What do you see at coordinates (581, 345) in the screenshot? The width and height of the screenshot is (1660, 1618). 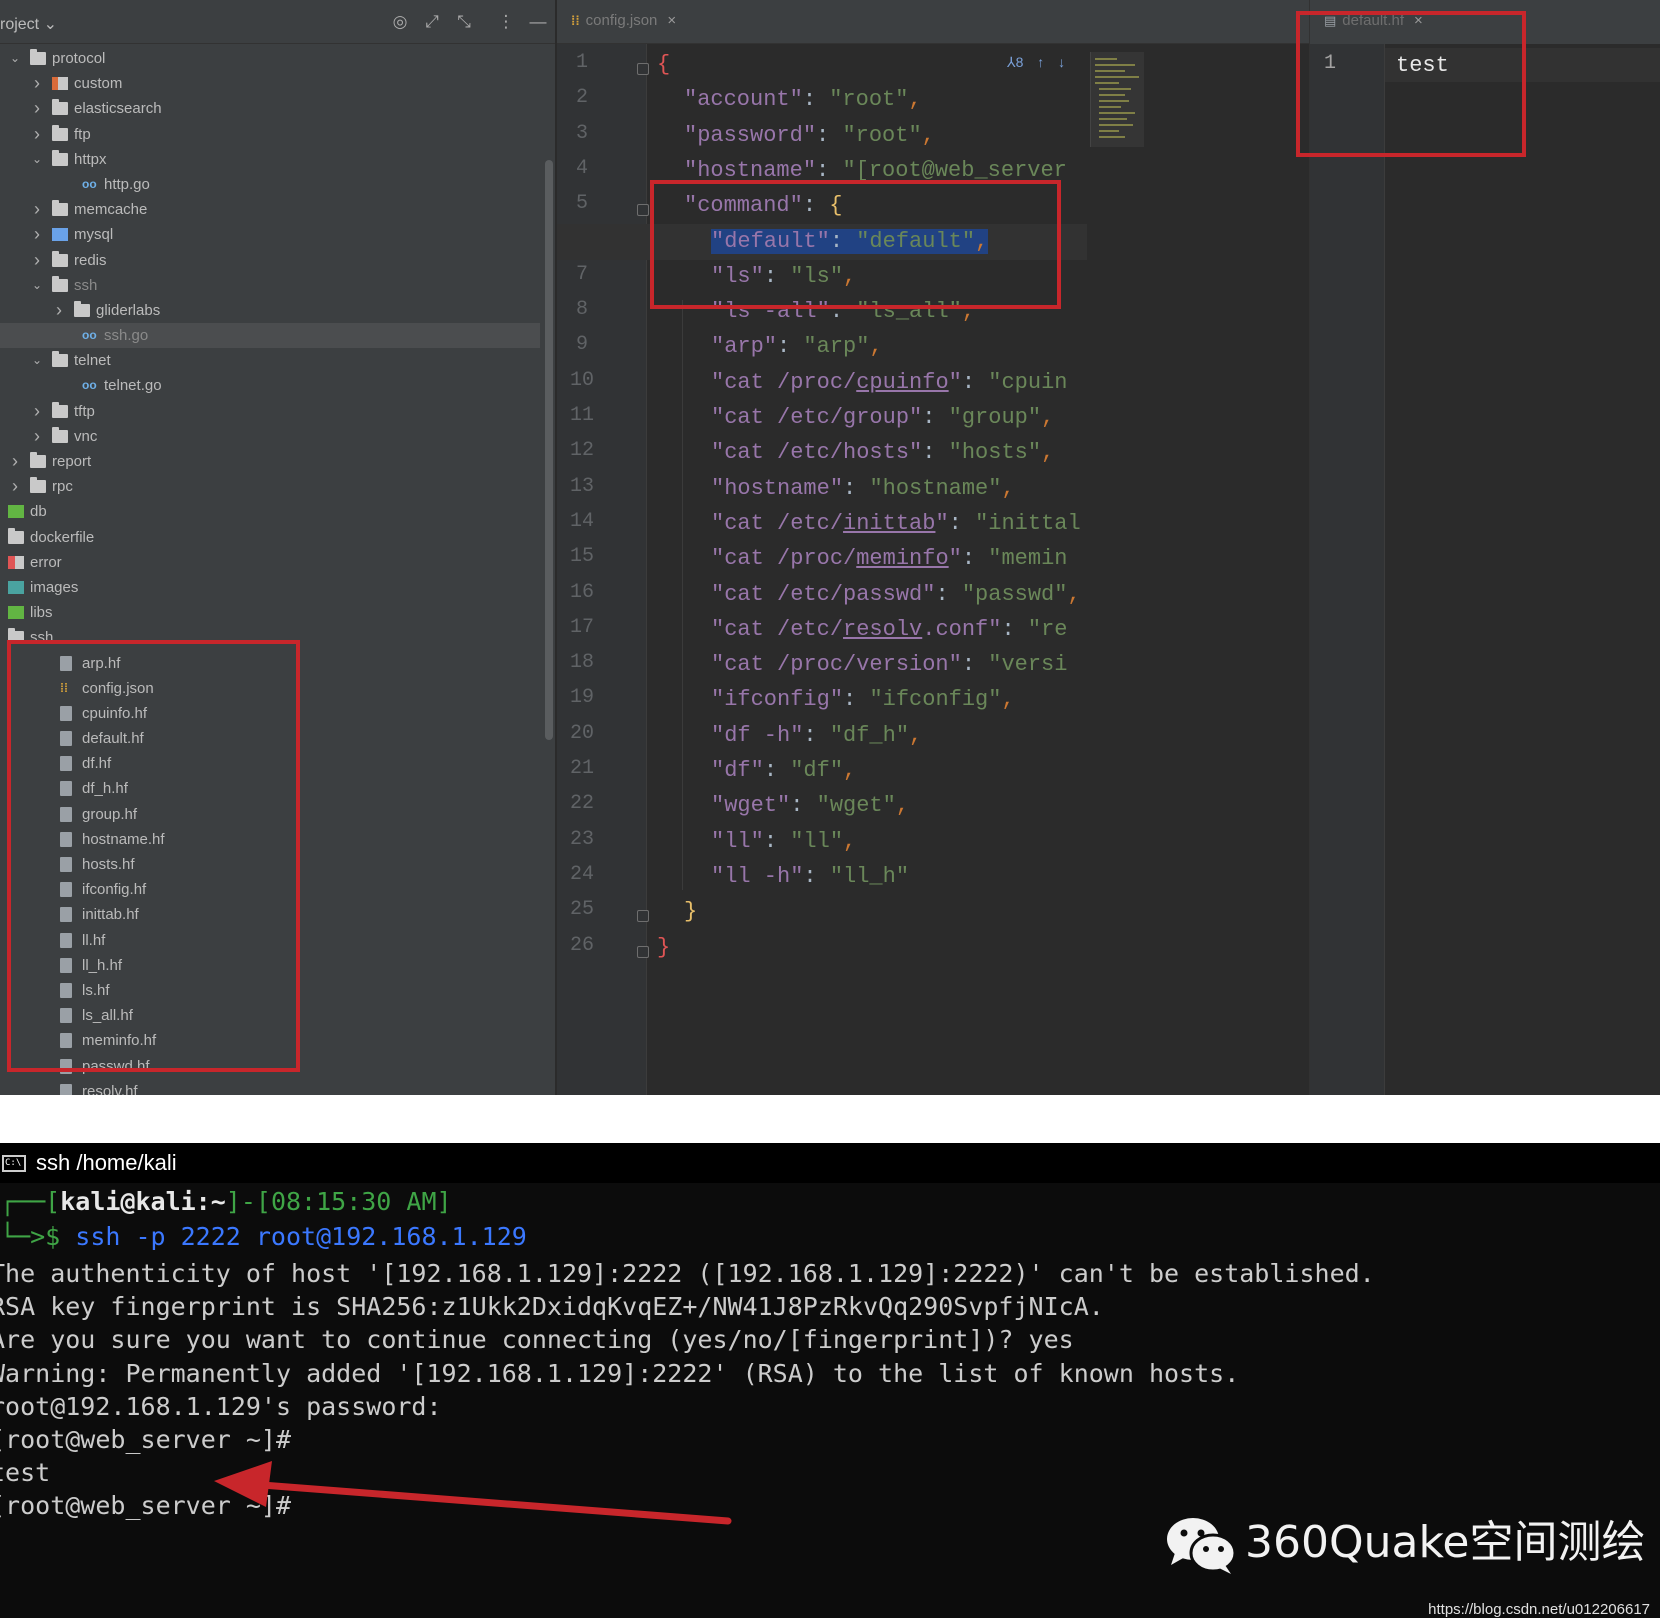 I see `line-number: 9` at bounding box center [581, 345].